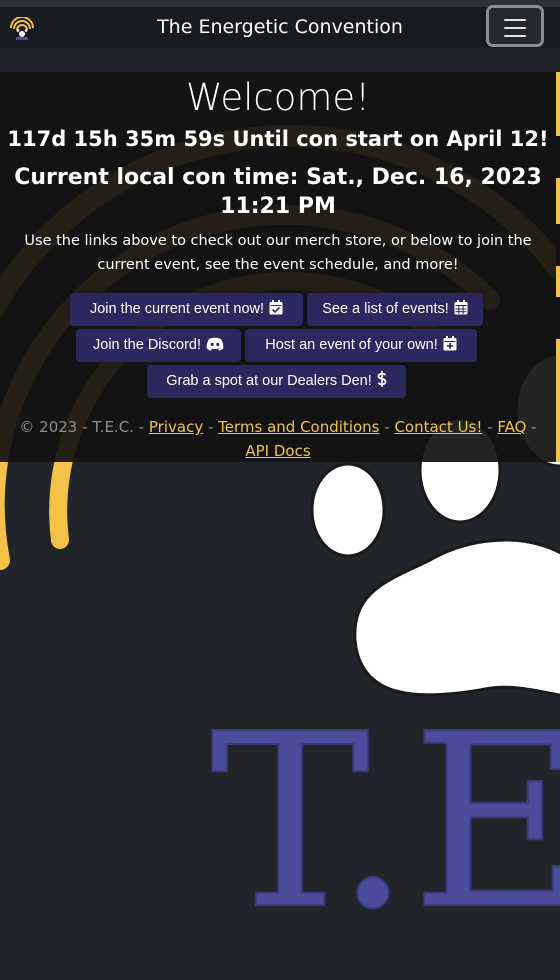 This screenshot has width=560, height=980. I want to click on host-event-label: Host an event of your own!, so click(351, 345).